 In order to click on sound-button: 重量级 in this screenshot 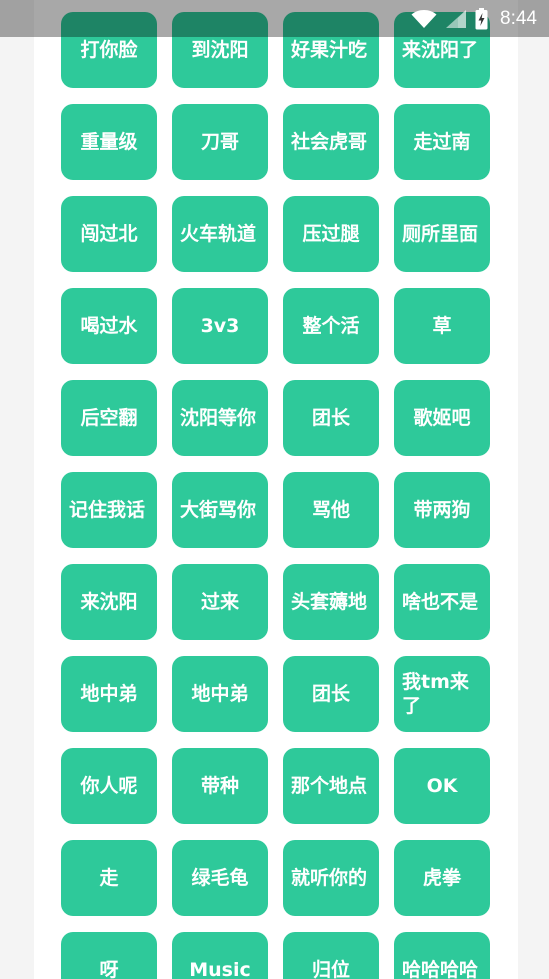, I will do `click(109, 142)`.